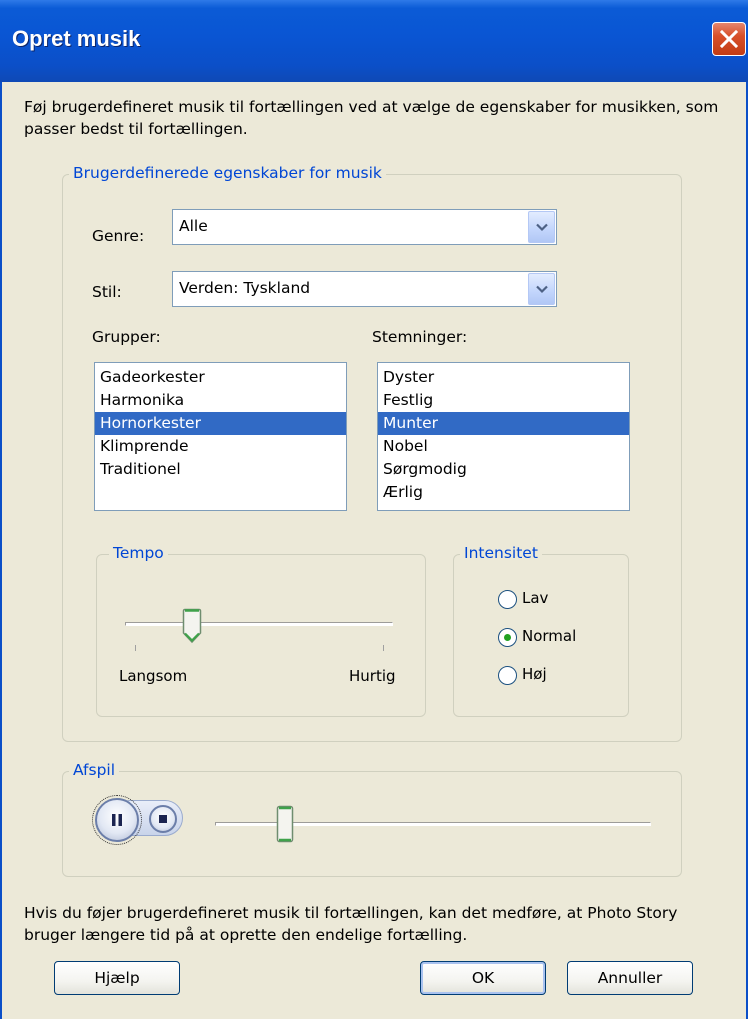 The image size is (748, 1019). I want to click on tempo-tick-max, so click(383, 648).